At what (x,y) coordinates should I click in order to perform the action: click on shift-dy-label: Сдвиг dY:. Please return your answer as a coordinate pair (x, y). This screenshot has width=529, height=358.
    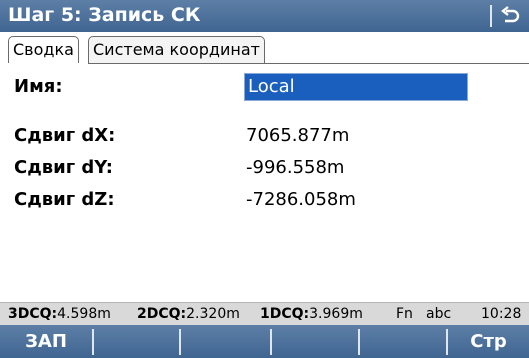
    Looking at the image, I should click on (63, 167).